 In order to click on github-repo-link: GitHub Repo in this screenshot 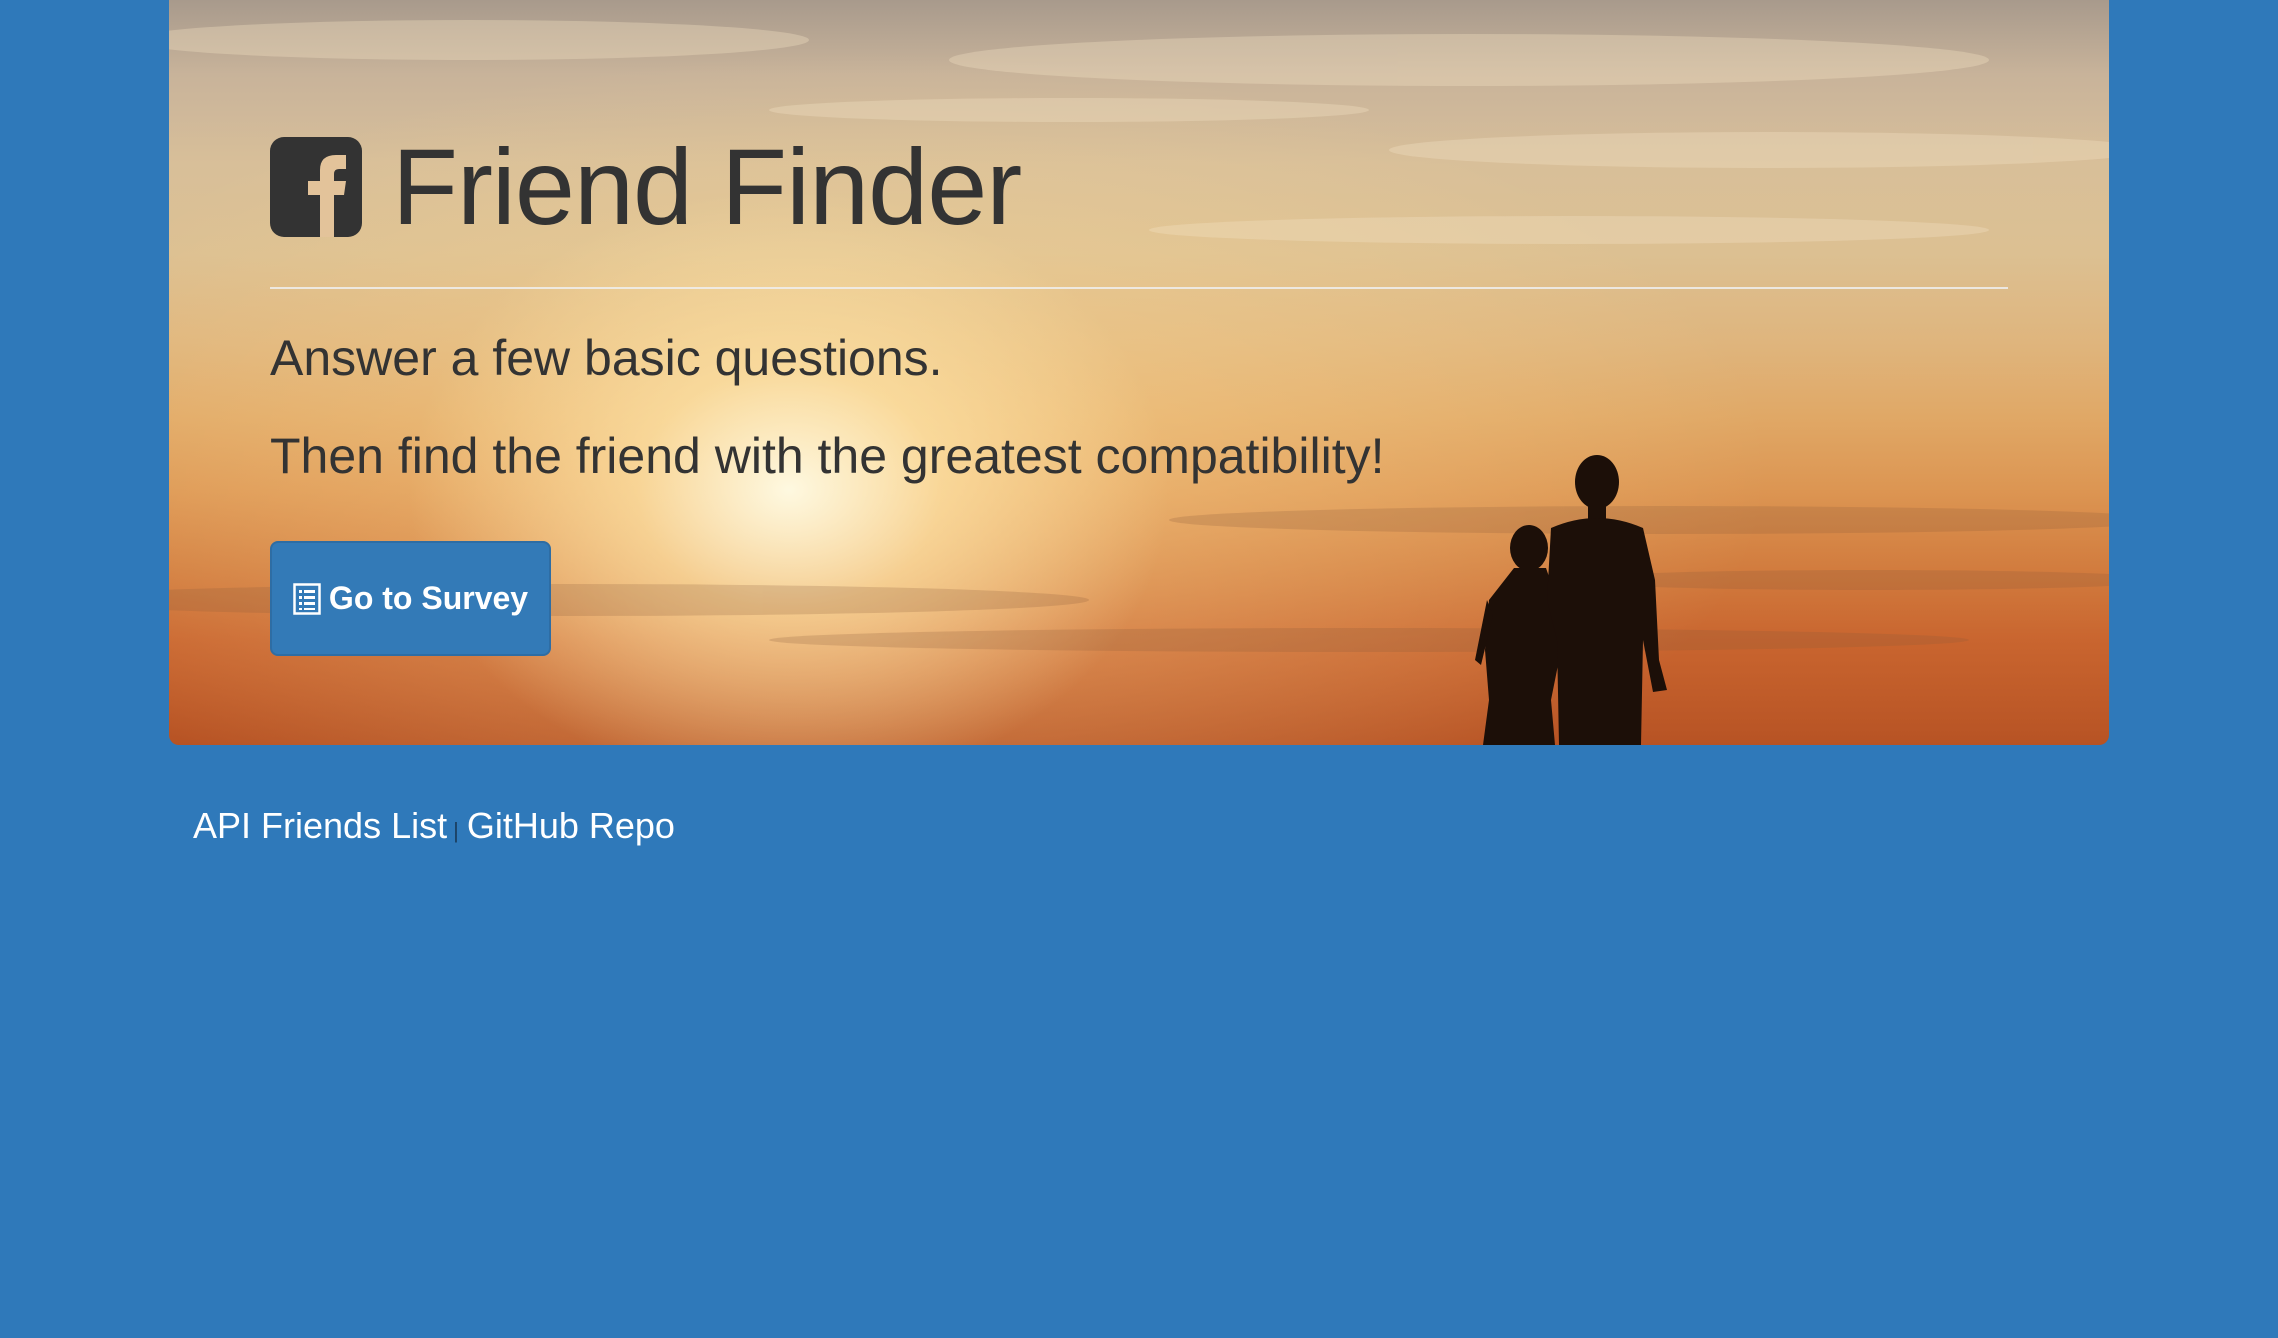, I will do `click(571, 826)`.